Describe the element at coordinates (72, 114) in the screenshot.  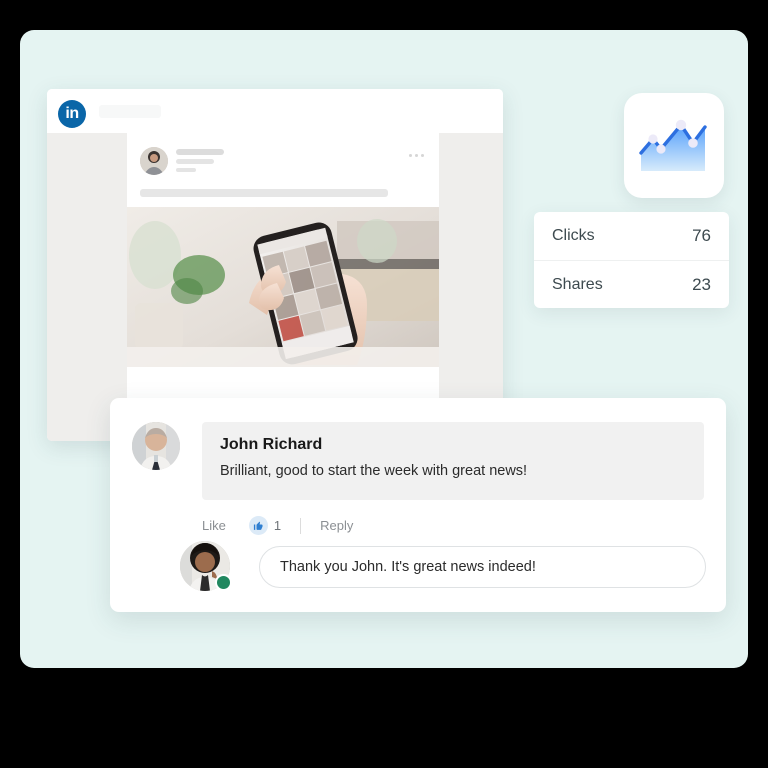
I see `linkedin-icon: in` at that location.